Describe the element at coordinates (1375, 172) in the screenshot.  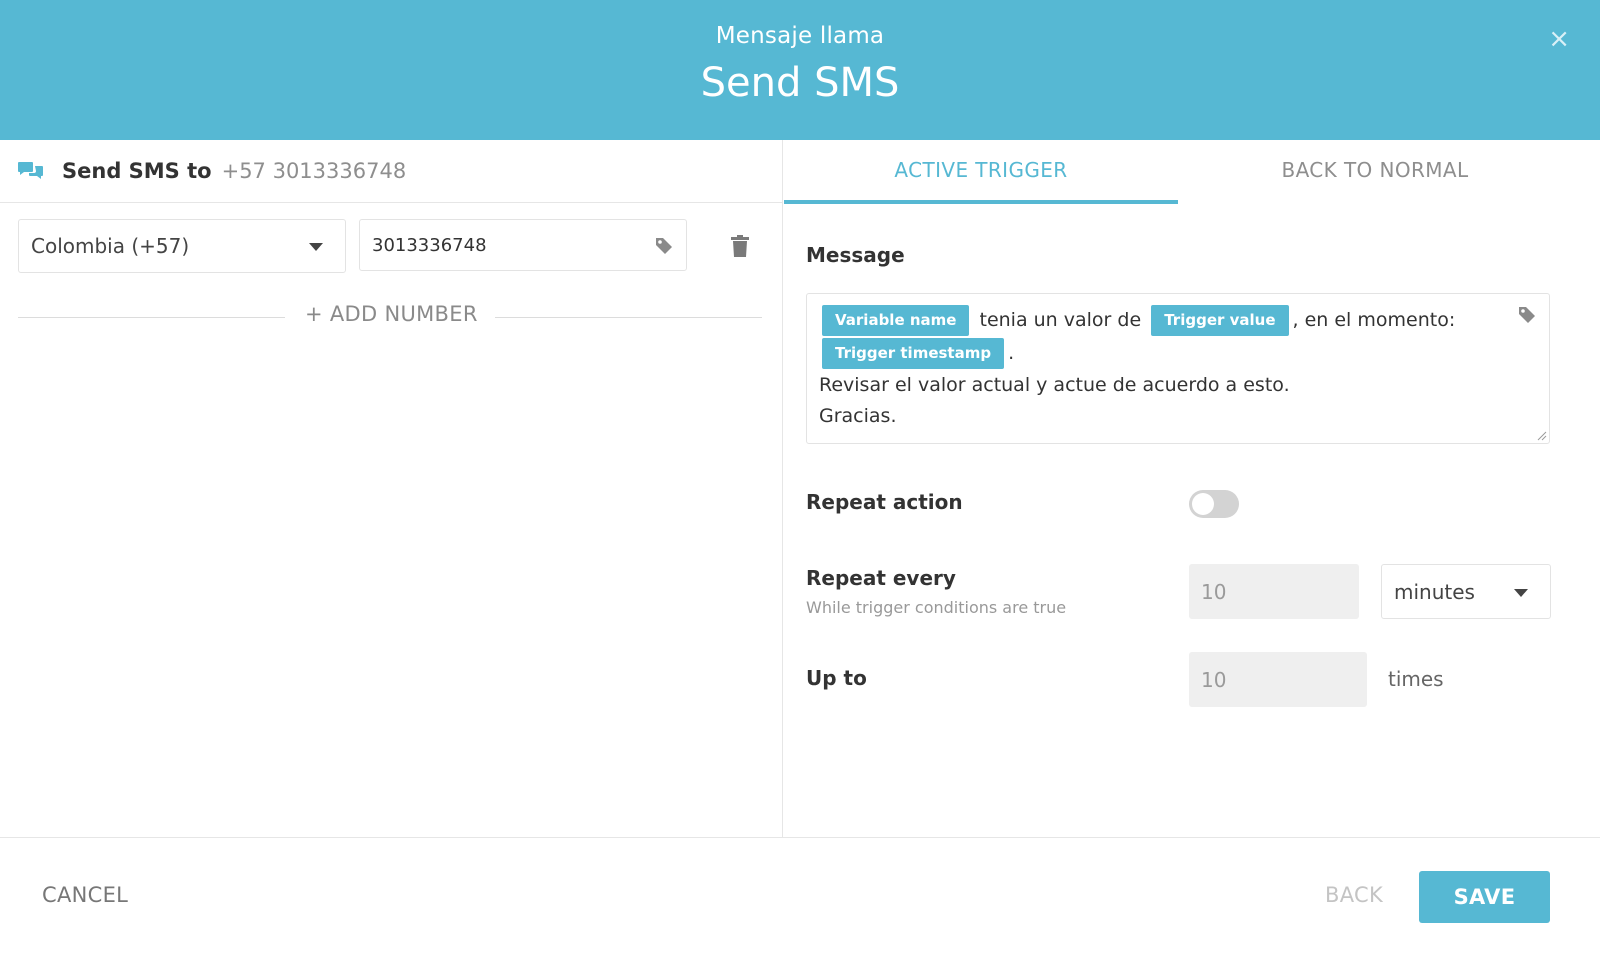
I see `tab-back-to-normal: BACK TO NORMAL` at that location.